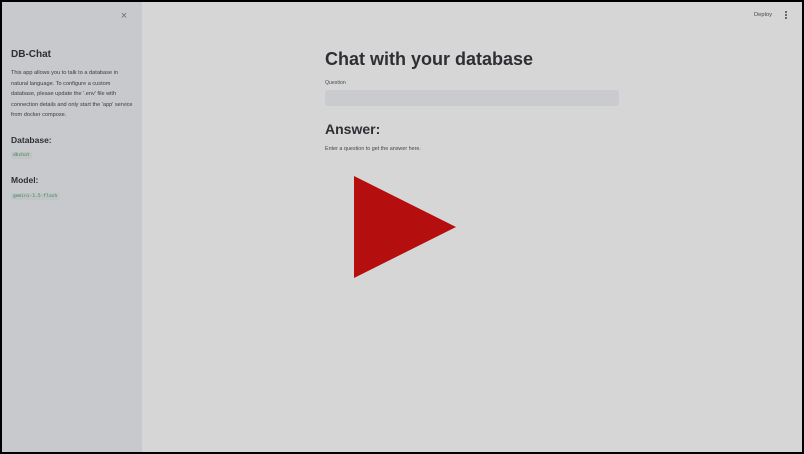 Image resolution: width=804 pixels, height=454 pixels. What do you see at coordinates (786, 15) in the screenshot?
I see `vertical-ellipsis-icon` at bounding box center [786, 15].